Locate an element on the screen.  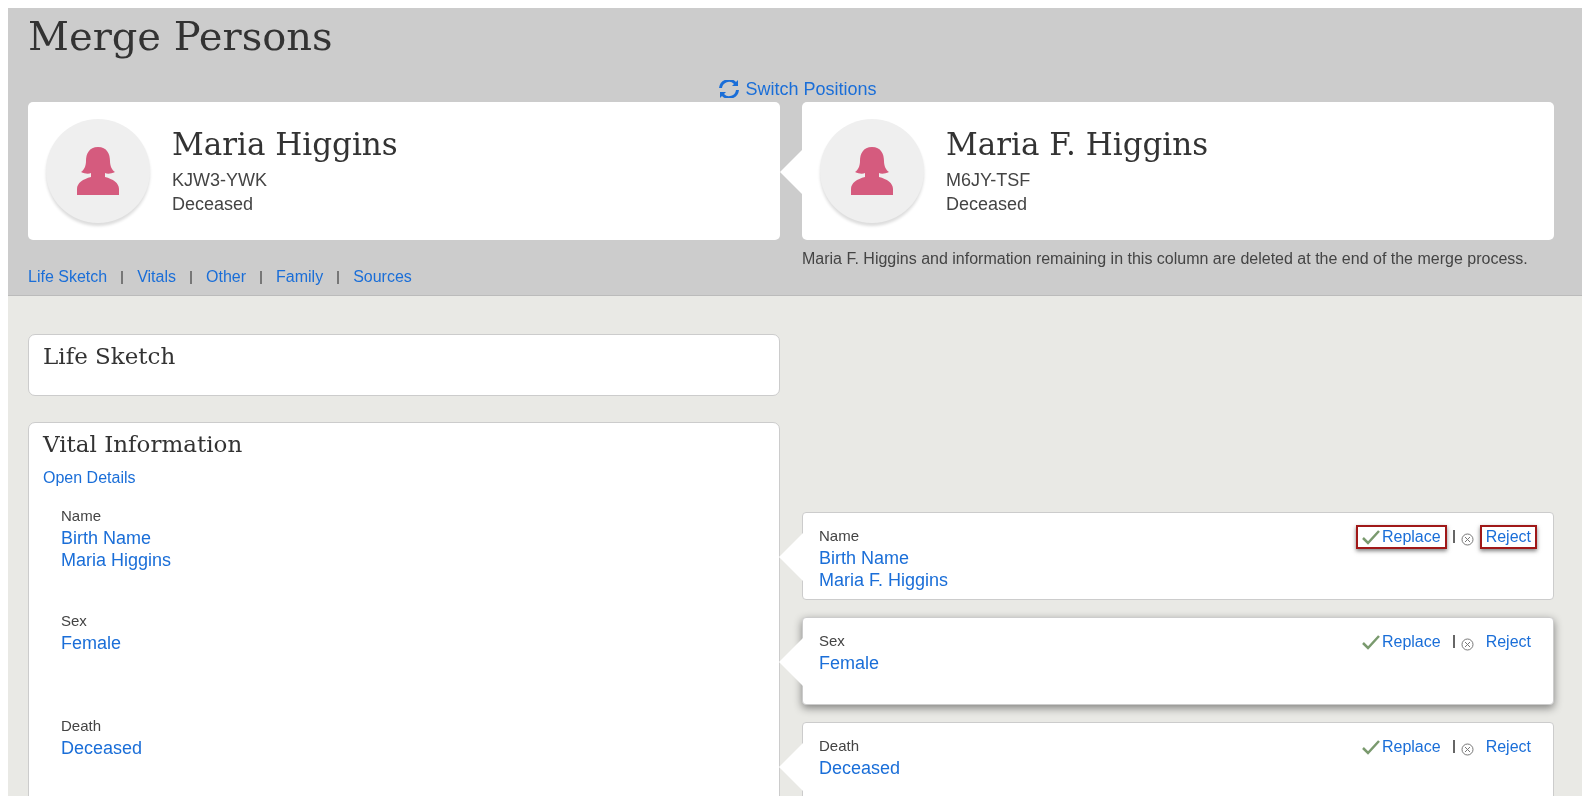
switch-positions-link: Switch Positions is located at coordinates (798, 89).